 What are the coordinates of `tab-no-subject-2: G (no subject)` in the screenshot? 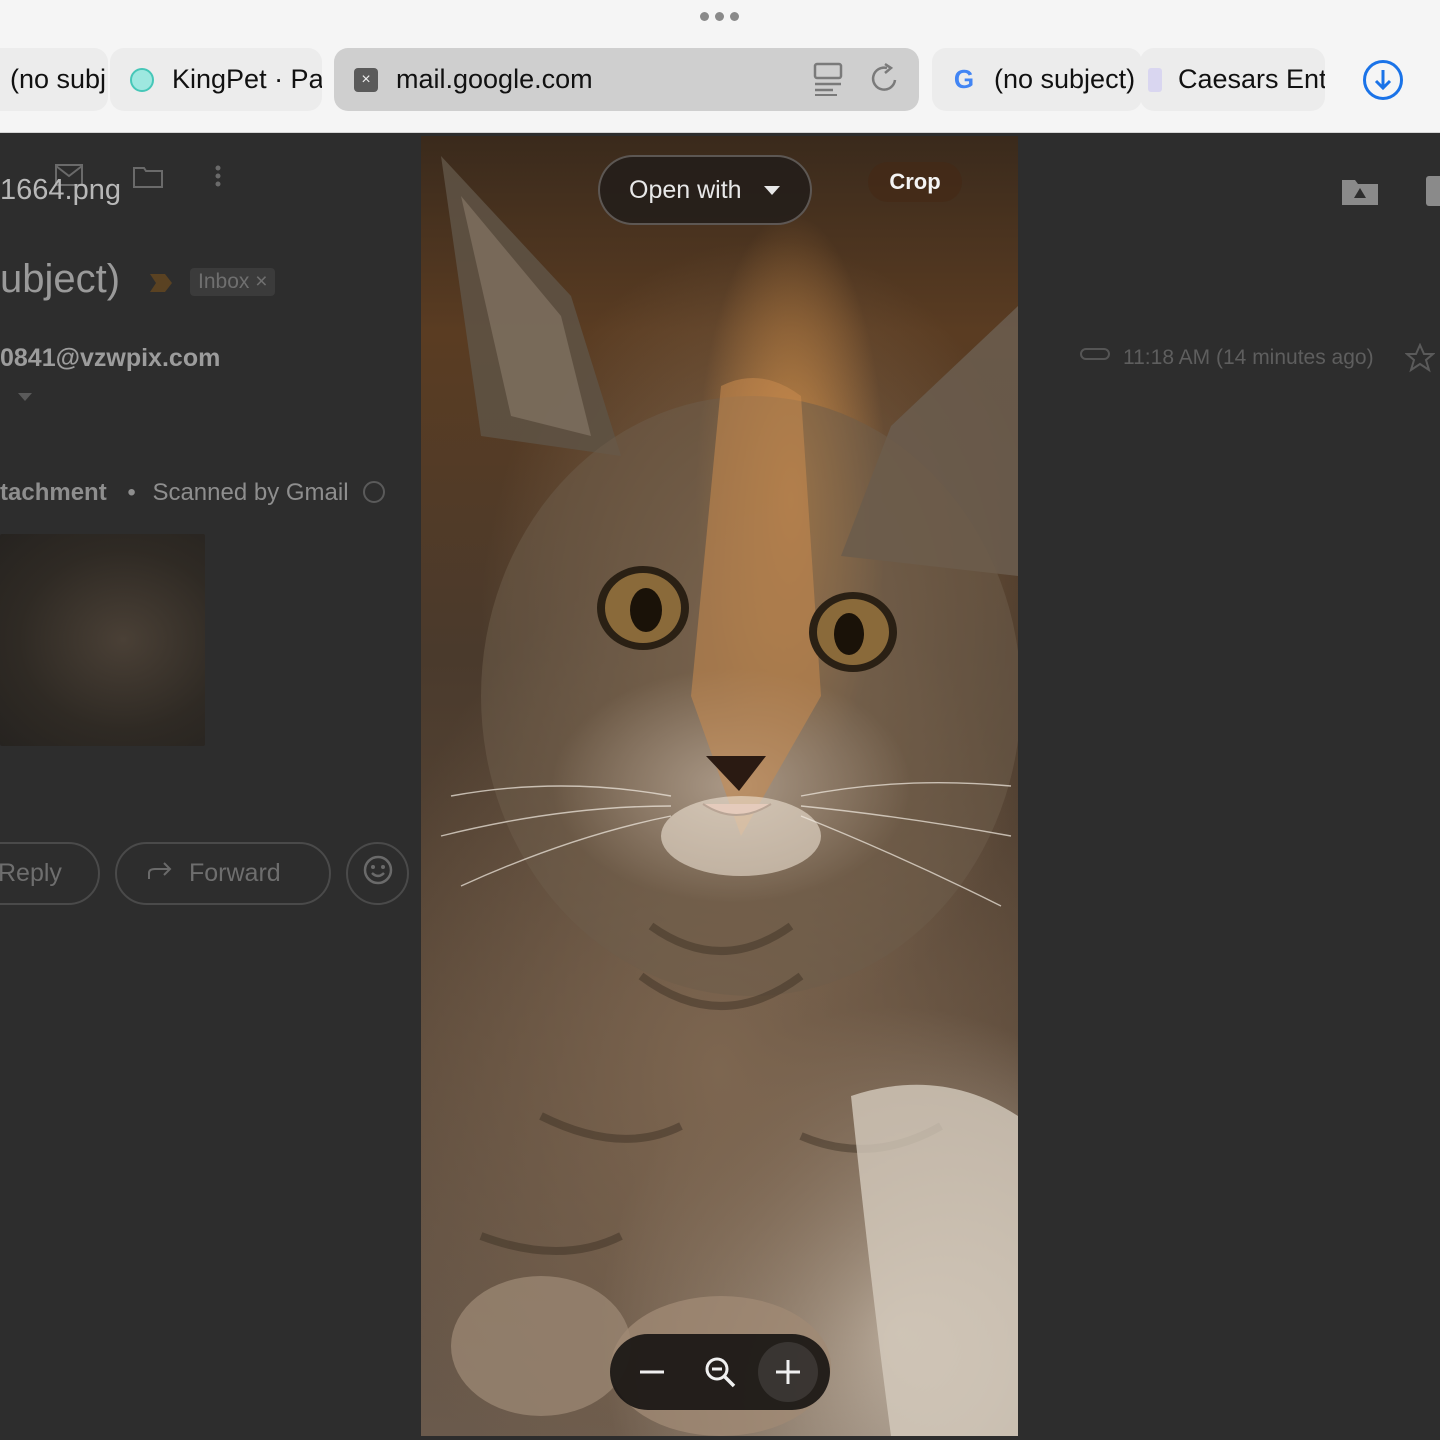 It's located at (1037, 79).